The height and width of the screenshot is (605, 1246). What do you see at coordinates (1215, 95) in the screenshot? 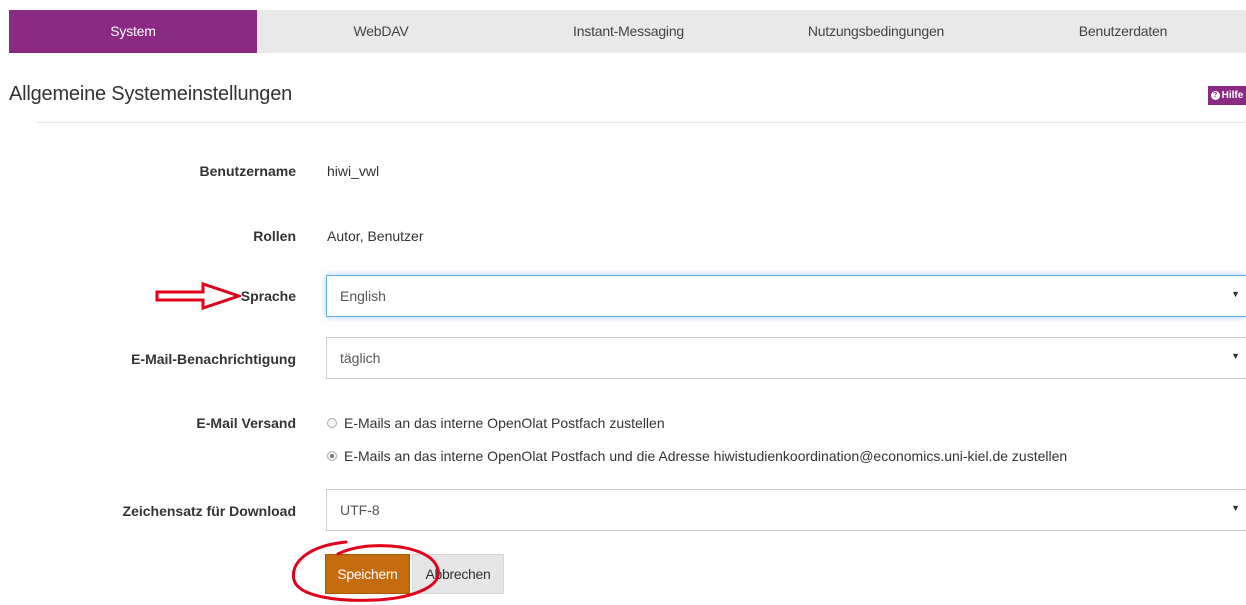
I see `help-icon: ?` at bounding box center [1215, 95].